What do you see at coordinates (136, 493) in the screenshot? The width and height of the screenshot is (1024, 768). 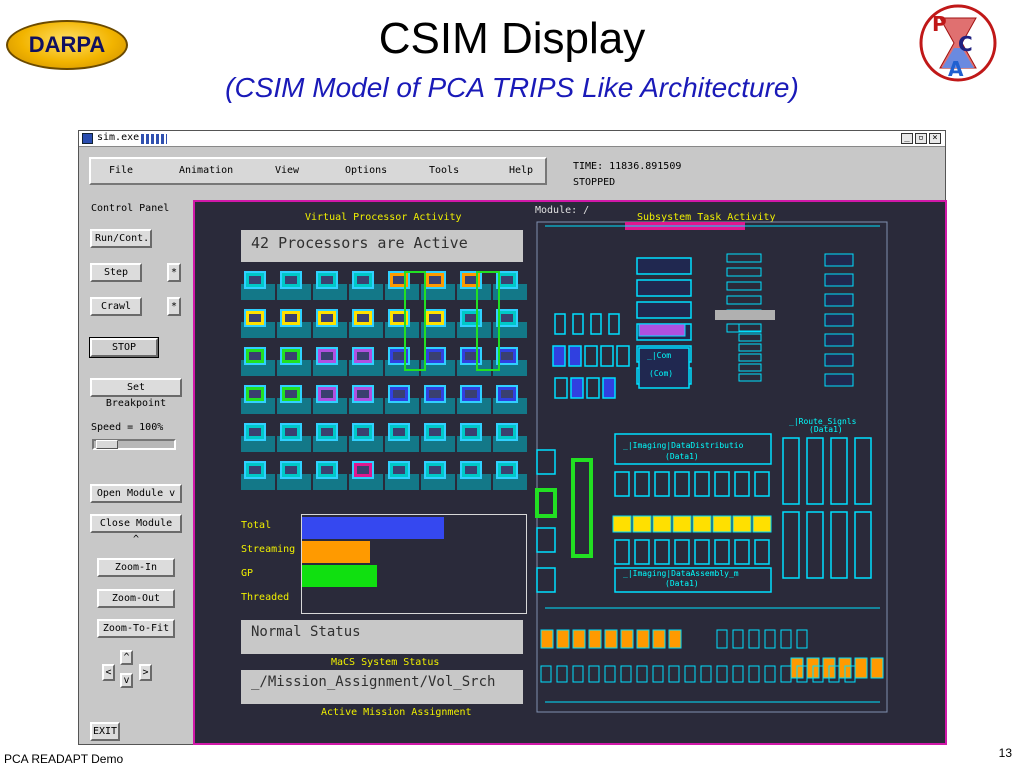 I see `open-module-button: Open Module v` at bounding box center [136, 493].